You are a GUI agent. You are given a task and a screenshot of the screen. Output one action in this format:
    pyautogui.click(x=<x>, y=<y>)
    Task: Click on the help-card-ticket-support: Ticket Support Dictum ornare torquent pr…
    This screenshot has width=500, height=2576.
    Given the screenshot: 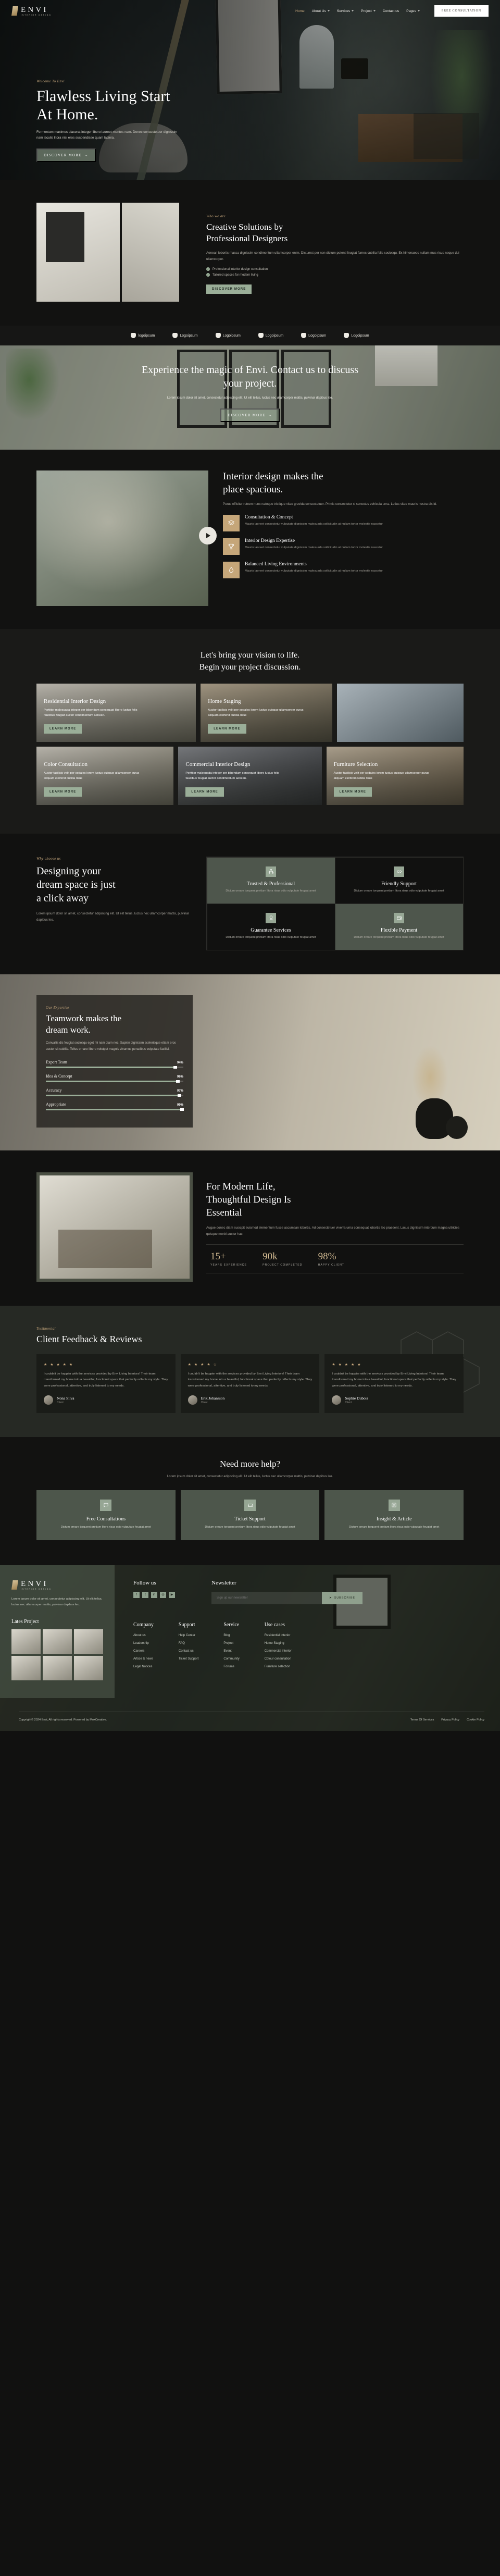 What is the action you would take?
    pyautogui.click(x=250, y=1515)
    